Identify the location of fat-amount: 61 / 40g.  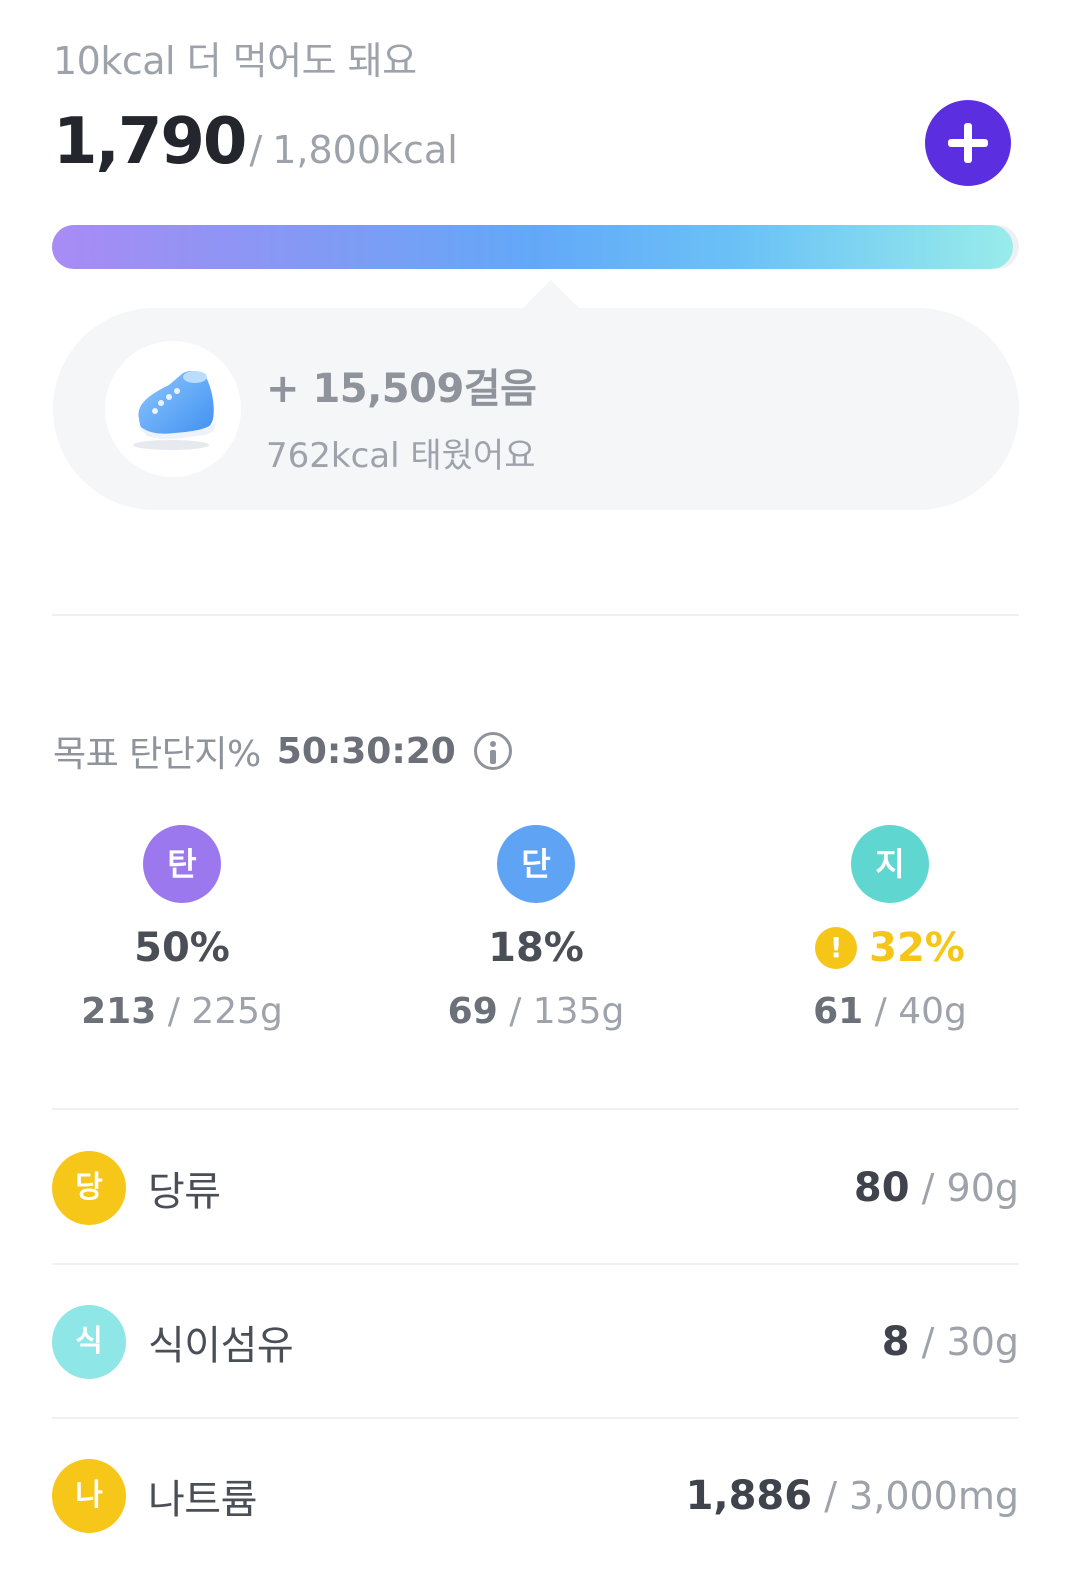
(890, 1011).